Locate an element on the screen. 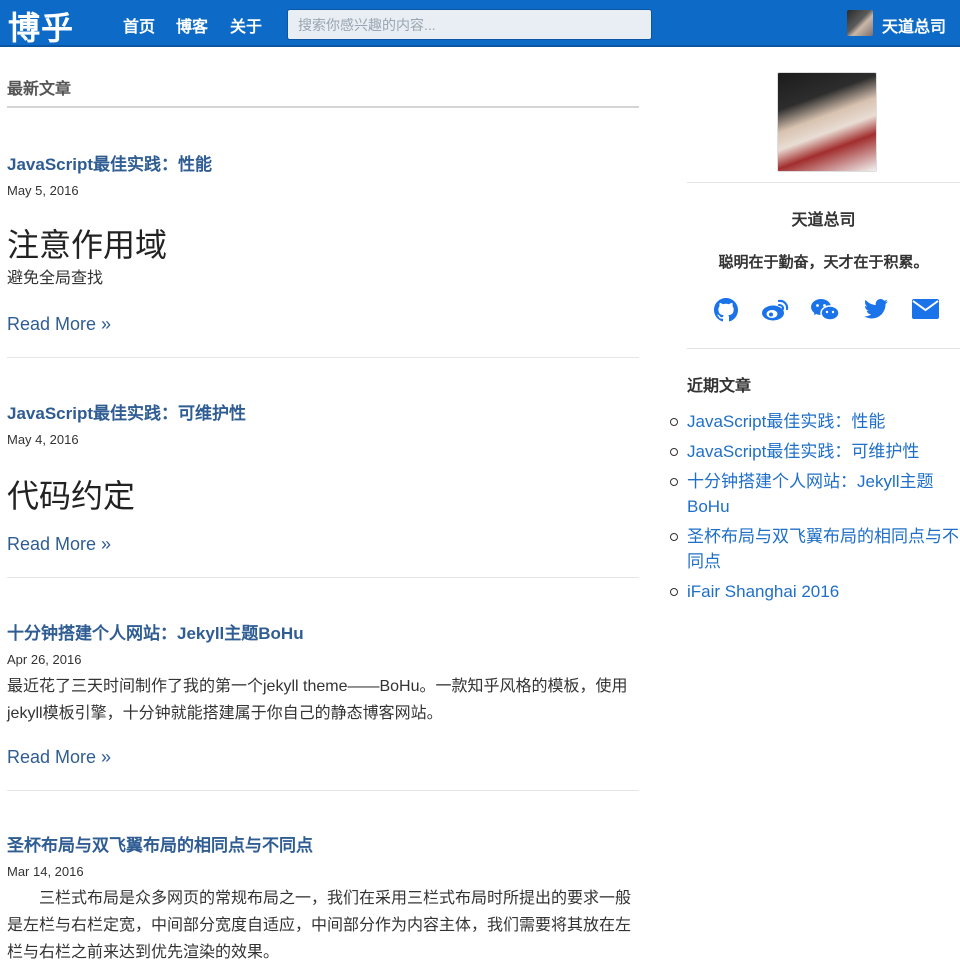  post-date: Apr 26, 2016 is located at coordinates (44, 659).